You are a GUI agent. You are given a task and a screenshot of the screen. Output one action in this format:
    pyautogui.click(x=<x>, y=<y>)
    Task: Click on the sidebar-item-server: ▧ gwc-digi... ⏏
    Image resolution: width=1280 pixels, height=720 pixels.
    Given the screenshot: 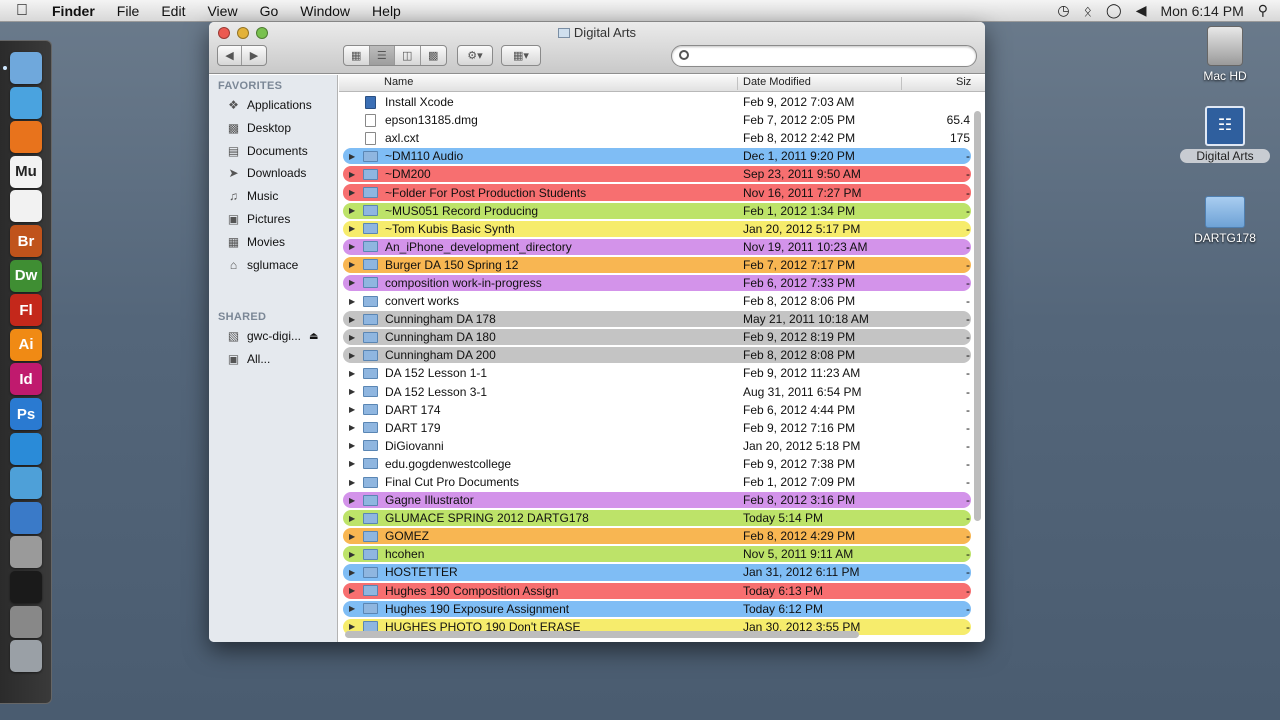 What is the action you would take?
    pyautogui.click(x=272, y=336)
    